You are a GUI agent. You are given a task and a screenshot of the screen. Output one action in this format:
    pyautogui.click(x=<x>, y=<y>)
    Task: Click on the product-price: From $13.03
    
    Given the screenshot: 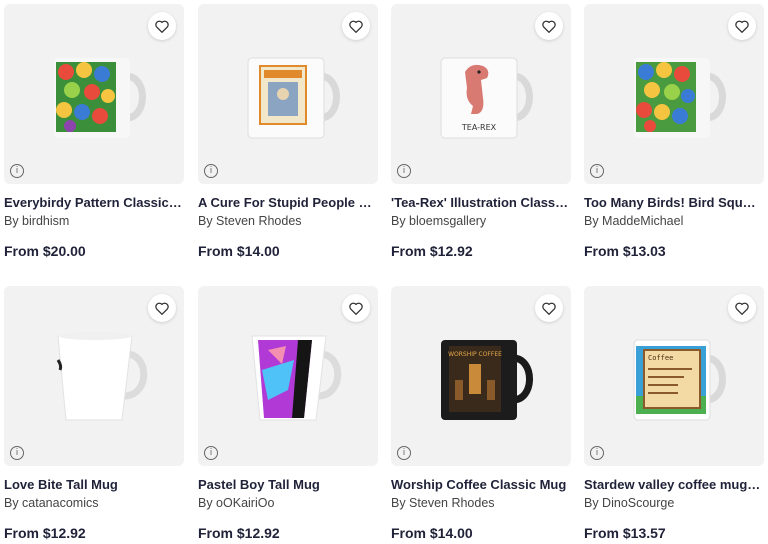 What is the action you would take?
    pyautogui.click(x=625, y=251)
    